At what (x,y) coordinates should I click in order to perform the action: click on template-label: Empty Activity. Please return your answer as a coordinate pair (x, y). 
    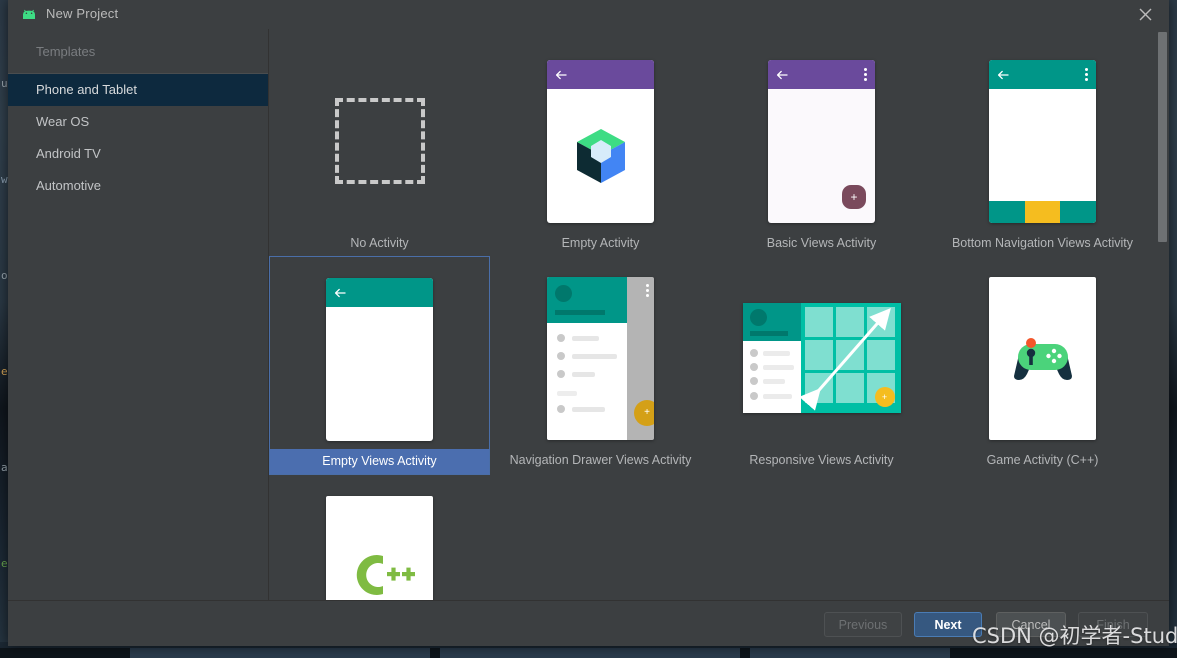
    Looking at the image, I should click on (600, 243).